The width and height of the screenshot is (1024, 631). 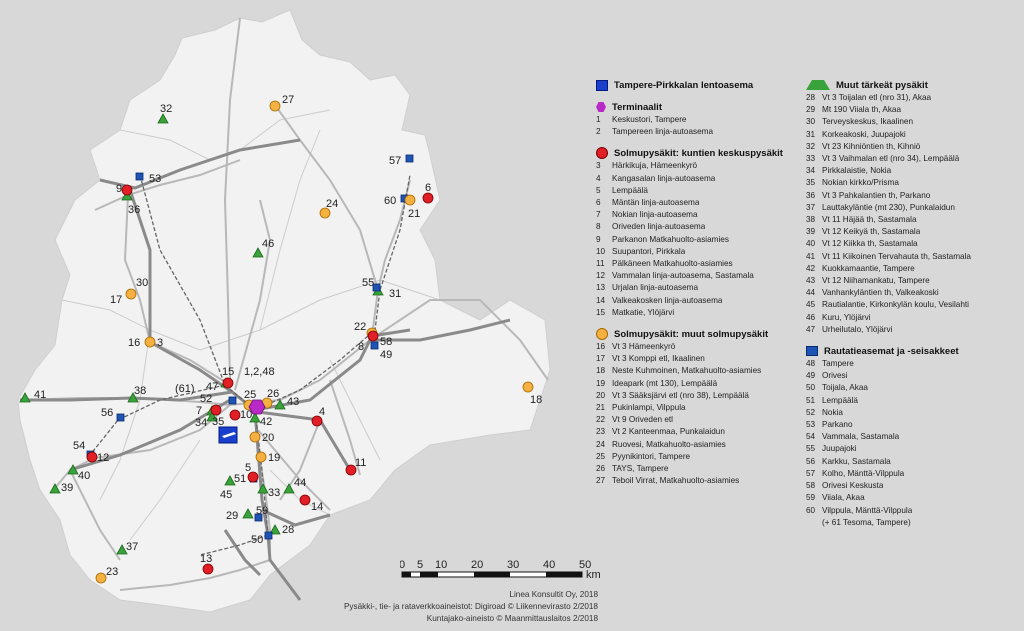 What do you see at coordinates (811, 207) in the screenshot?
I see `legend-item-number: 37` at bounding box center [811, 207].